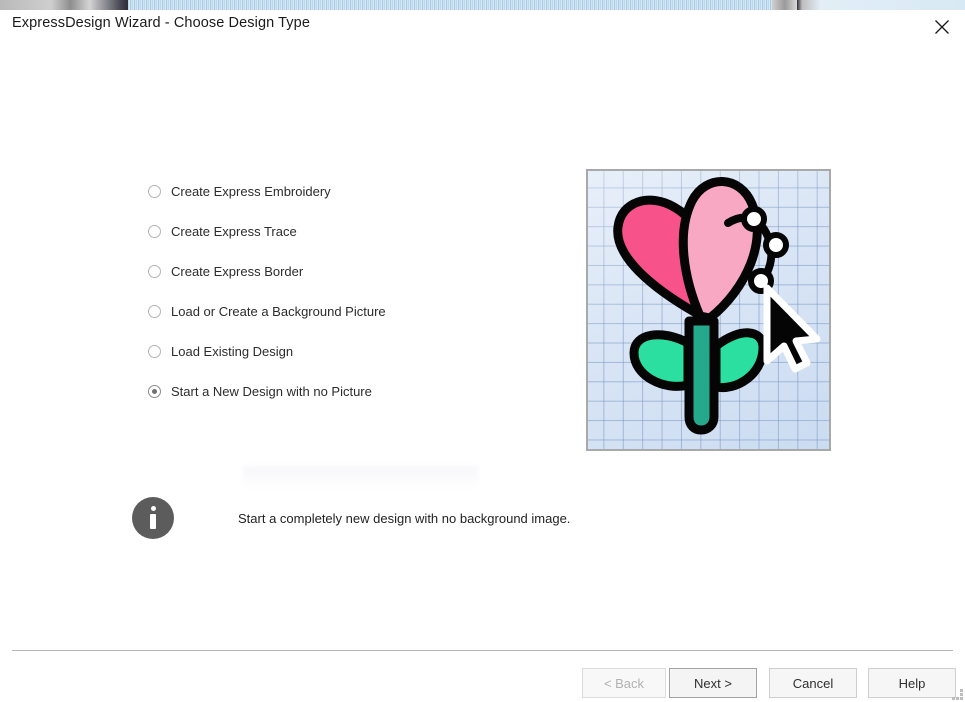 Image resolution: width=965 pixels, height=702 pixels. I want to click on option-start-new-design-no-picture: Start a New Design with no Picture, so click(348, 391).